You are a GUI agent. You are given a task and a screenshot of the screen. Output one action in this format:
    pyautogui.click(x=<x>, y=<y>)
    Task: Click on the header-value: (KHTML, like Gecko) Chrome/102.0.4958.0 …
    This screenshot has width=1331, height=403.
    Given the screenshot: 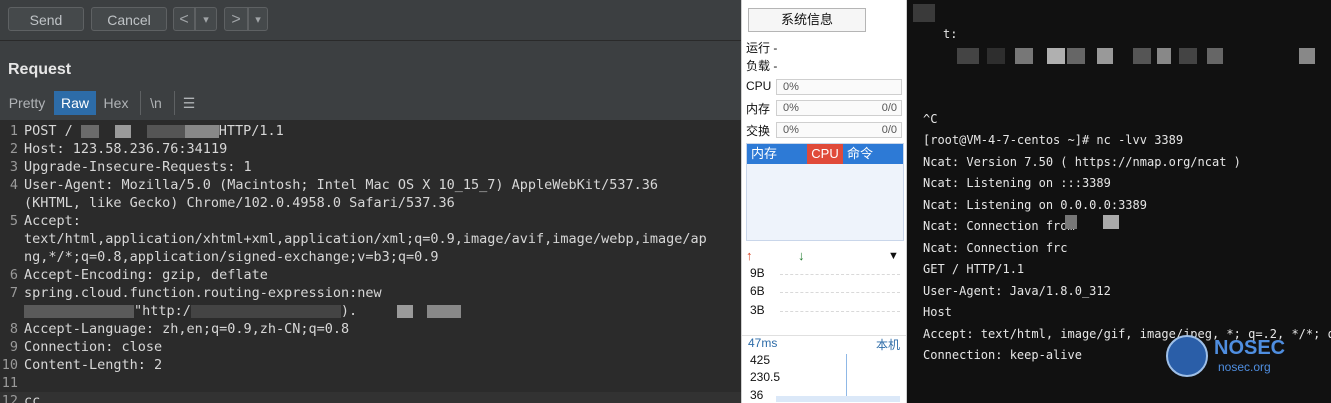 What is the action you would take?
    pyautogui.click(x=239, y=203)
    